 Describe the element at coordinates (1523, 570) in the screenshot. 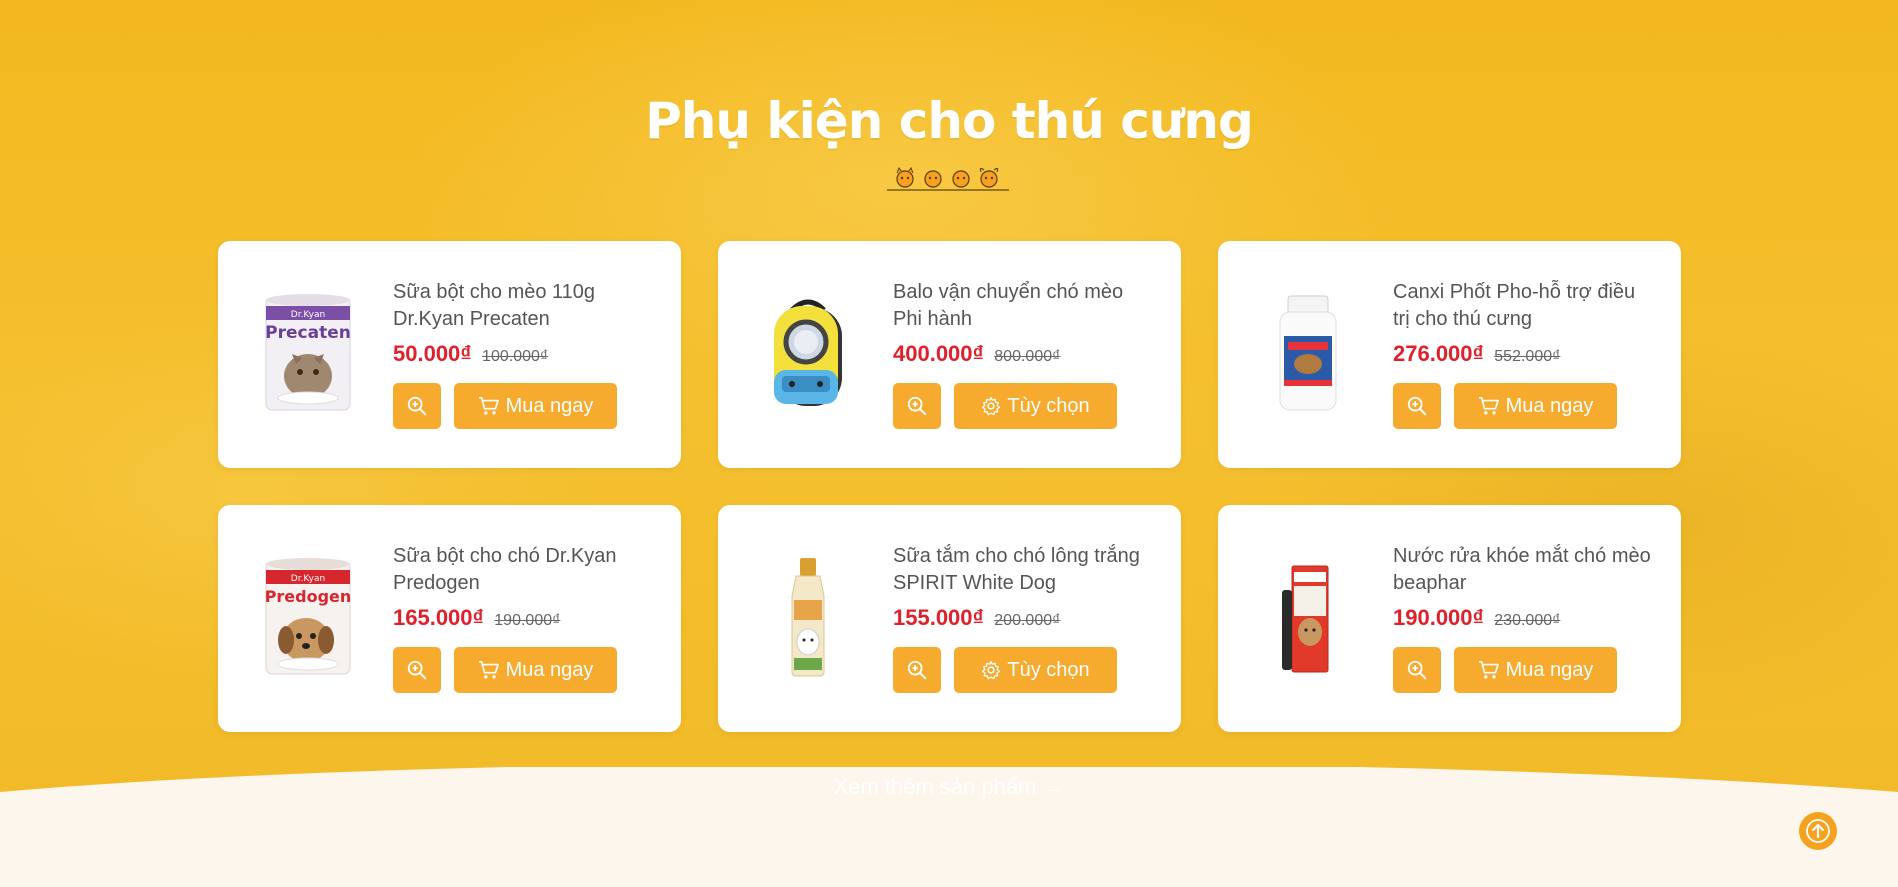

I see `product-name: Nước rửa khóe mắt chó mèo beaphar` at that location.